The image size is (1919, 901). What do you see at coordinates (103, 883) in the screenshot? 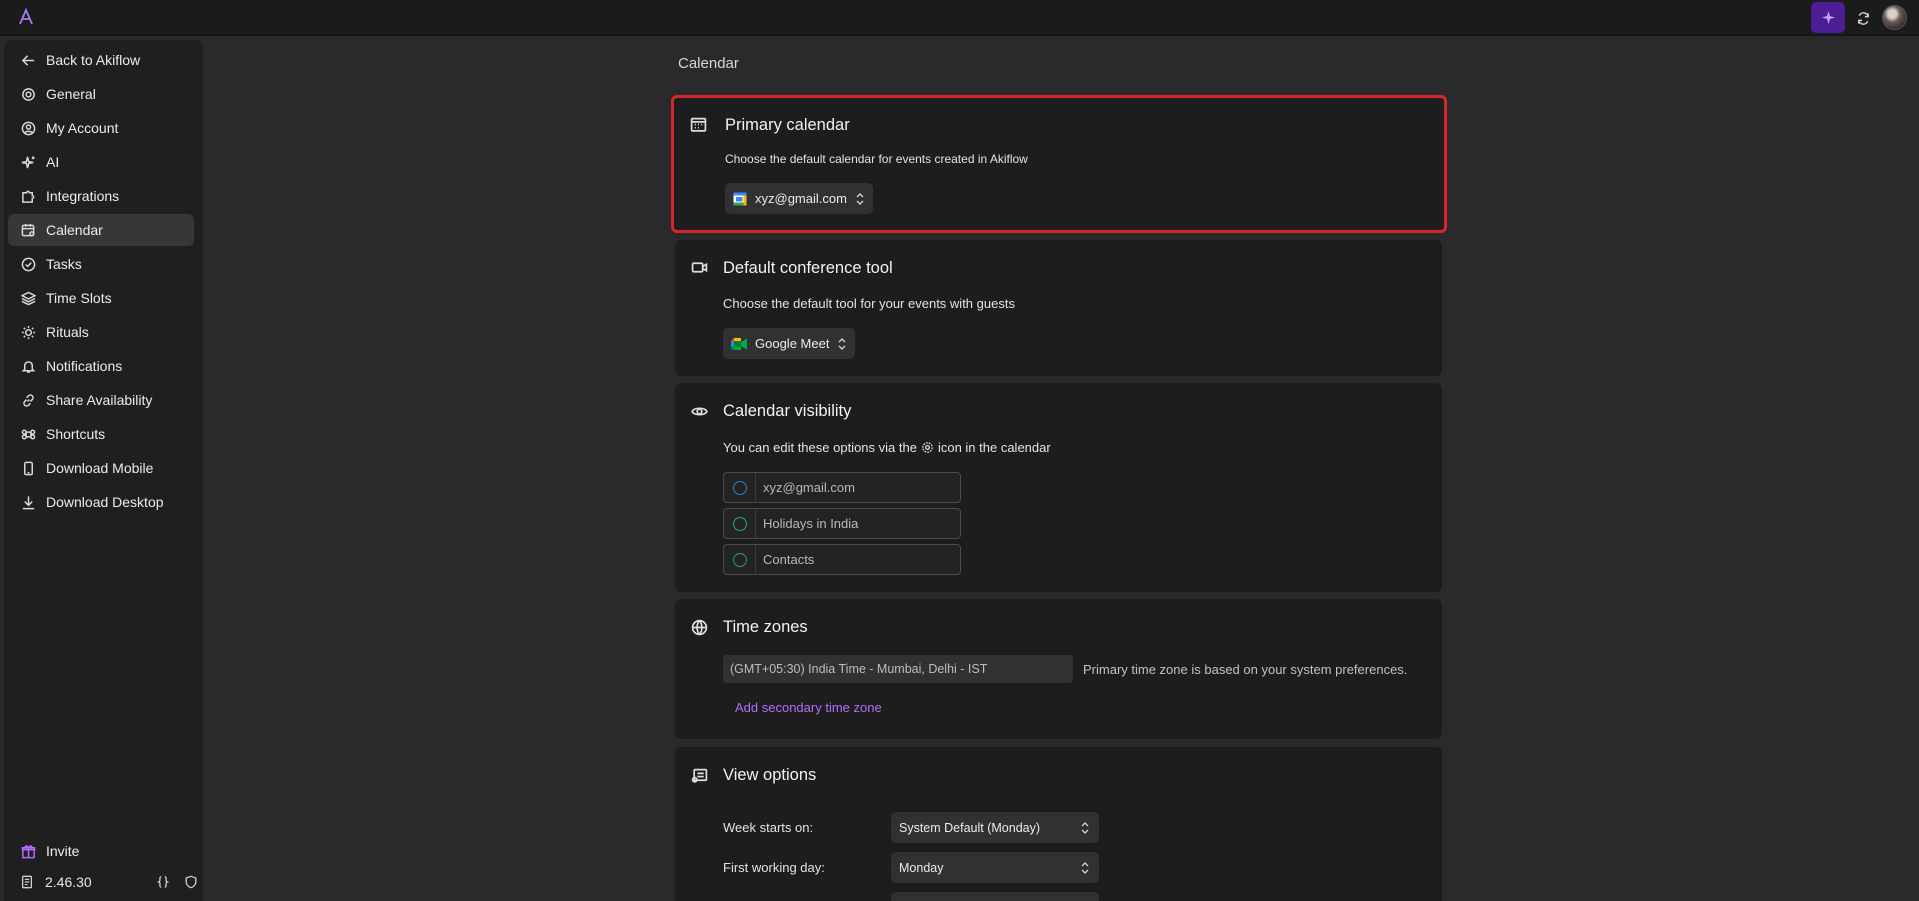
I see `version-row: 2.46.30` at bounding box center [103, 883].